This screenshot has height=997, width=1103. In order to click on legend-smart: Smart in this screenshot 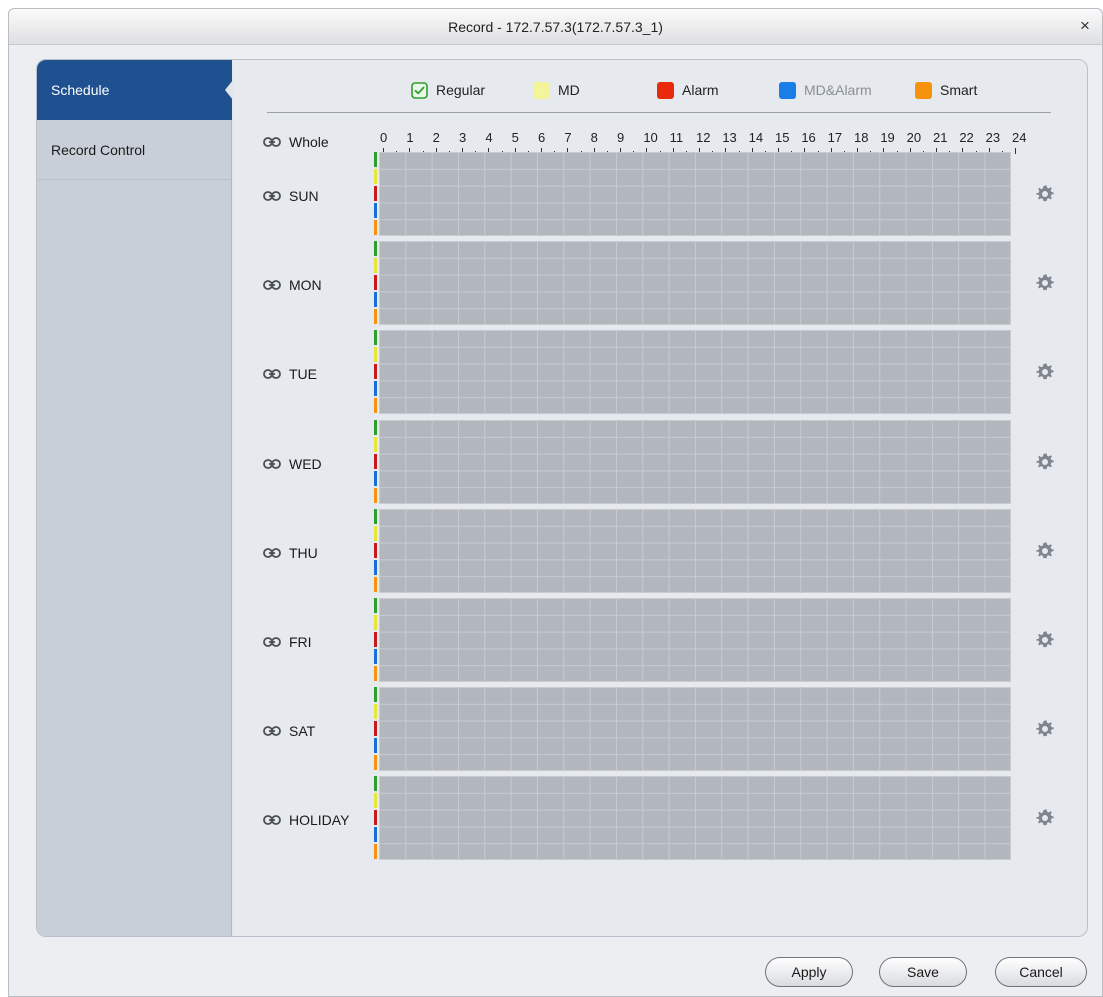, I will do `click(946, 90)`.